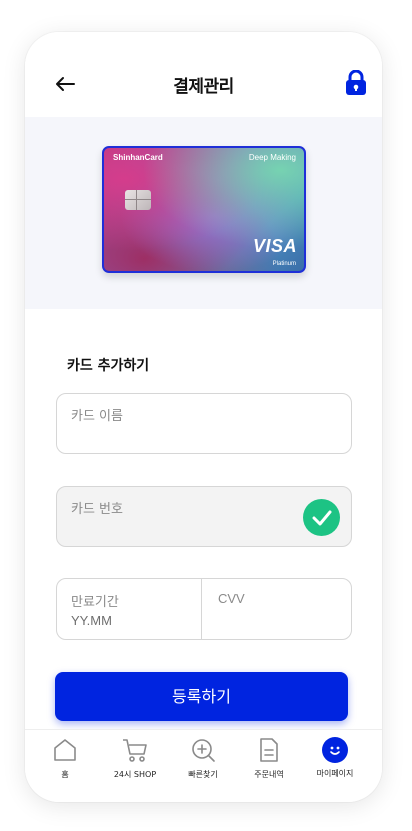 The height and width of the screenshot is (831, 412). Describe the element at coordinates (65, 750) in the screenshot. I see `home-icon` at that location.